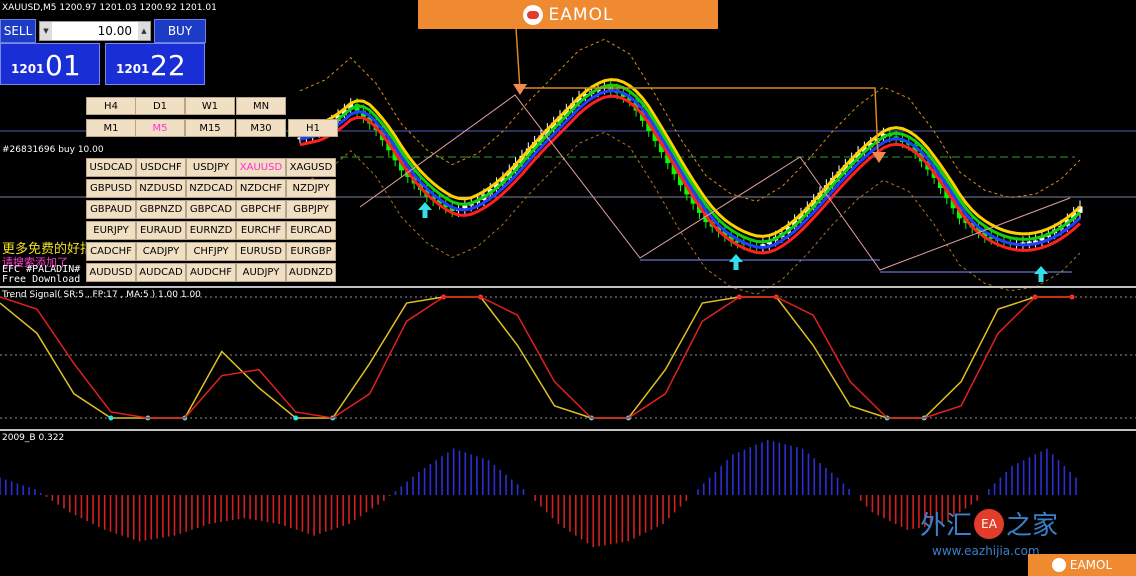 The width and height of the screenshot is (1136, 576). What do you see at coordinates (28, 69) in the screenshot?
I see `bid-prefix: 1201` at bounding box center [28, 69].